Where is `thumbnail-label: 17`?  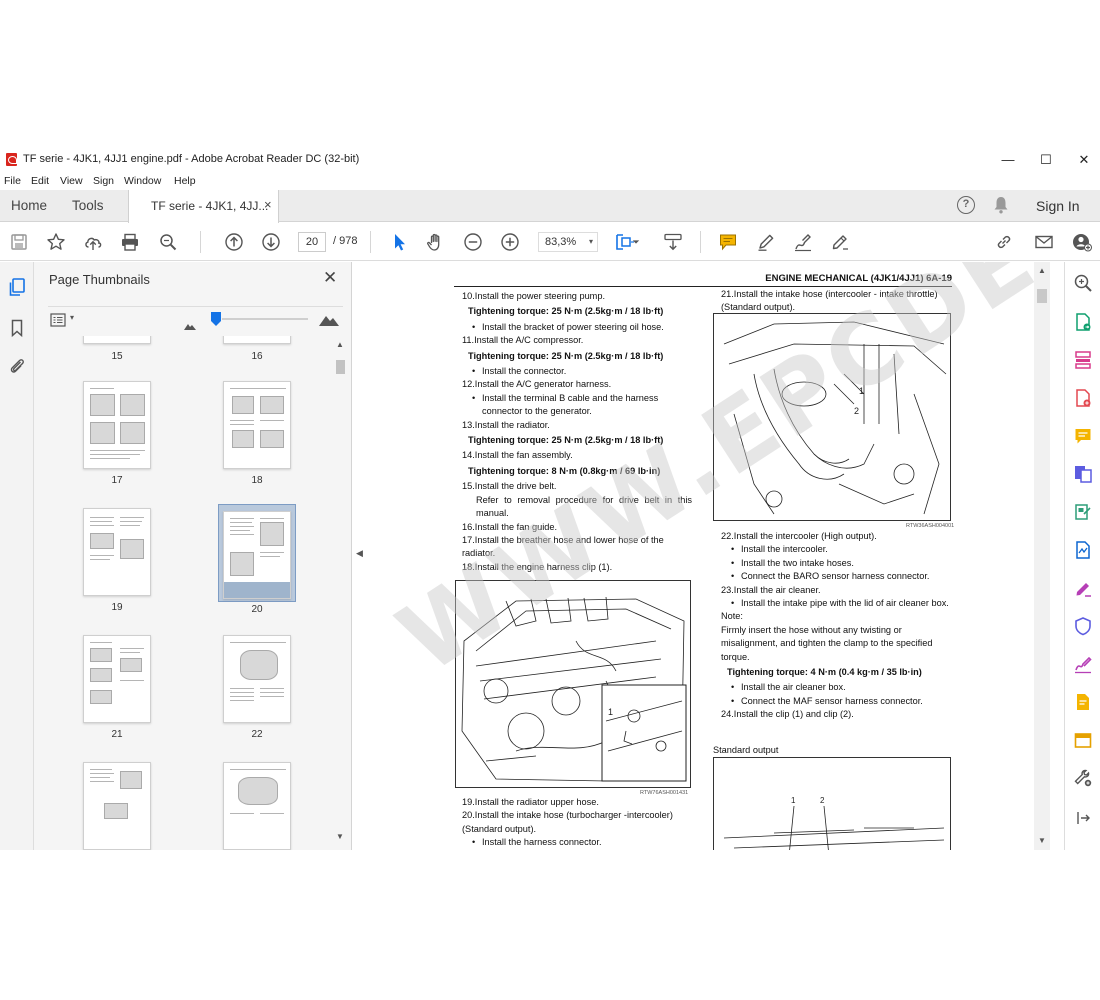 thumbnail-label: 17 is located at coordinates (117, 480).